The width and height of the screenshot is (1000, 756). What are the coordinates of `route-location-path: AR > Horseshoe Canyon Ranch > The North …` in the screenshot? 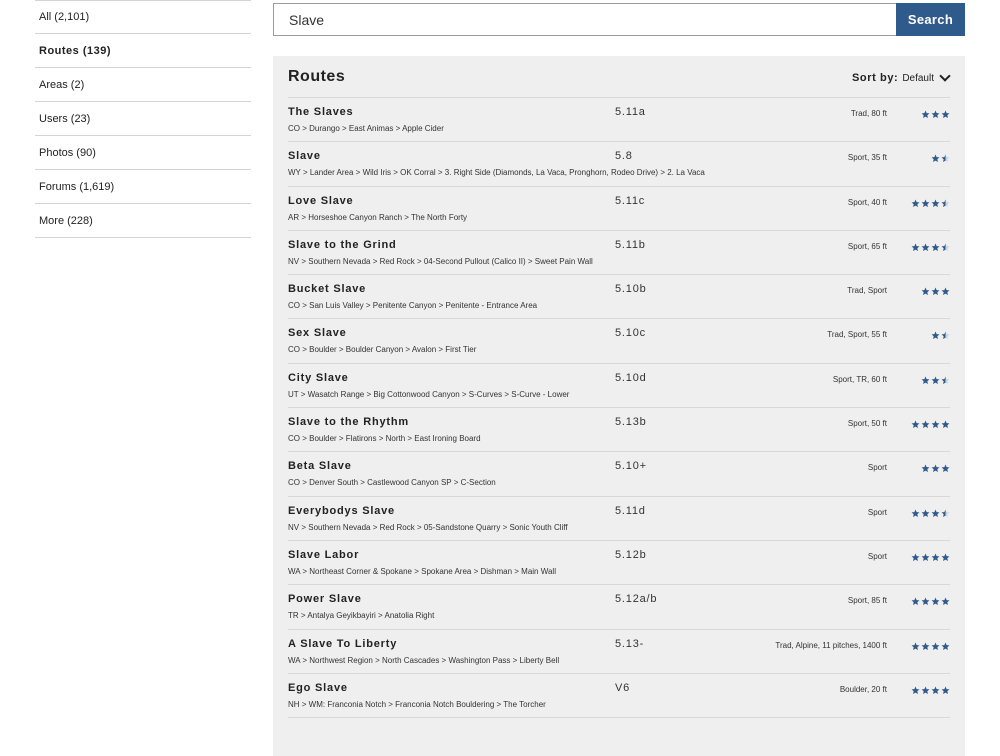 It's located at (377, 217).